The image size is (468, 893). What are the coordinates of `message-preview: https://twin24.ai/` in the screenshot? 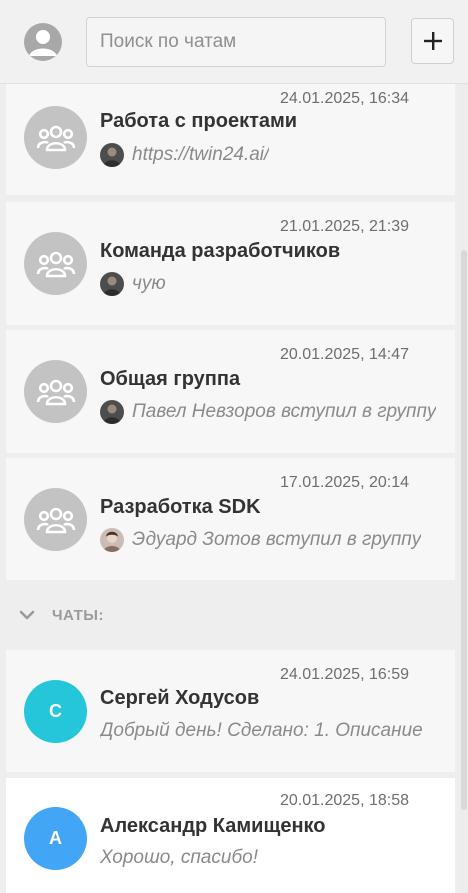 It's located at (201, 154).